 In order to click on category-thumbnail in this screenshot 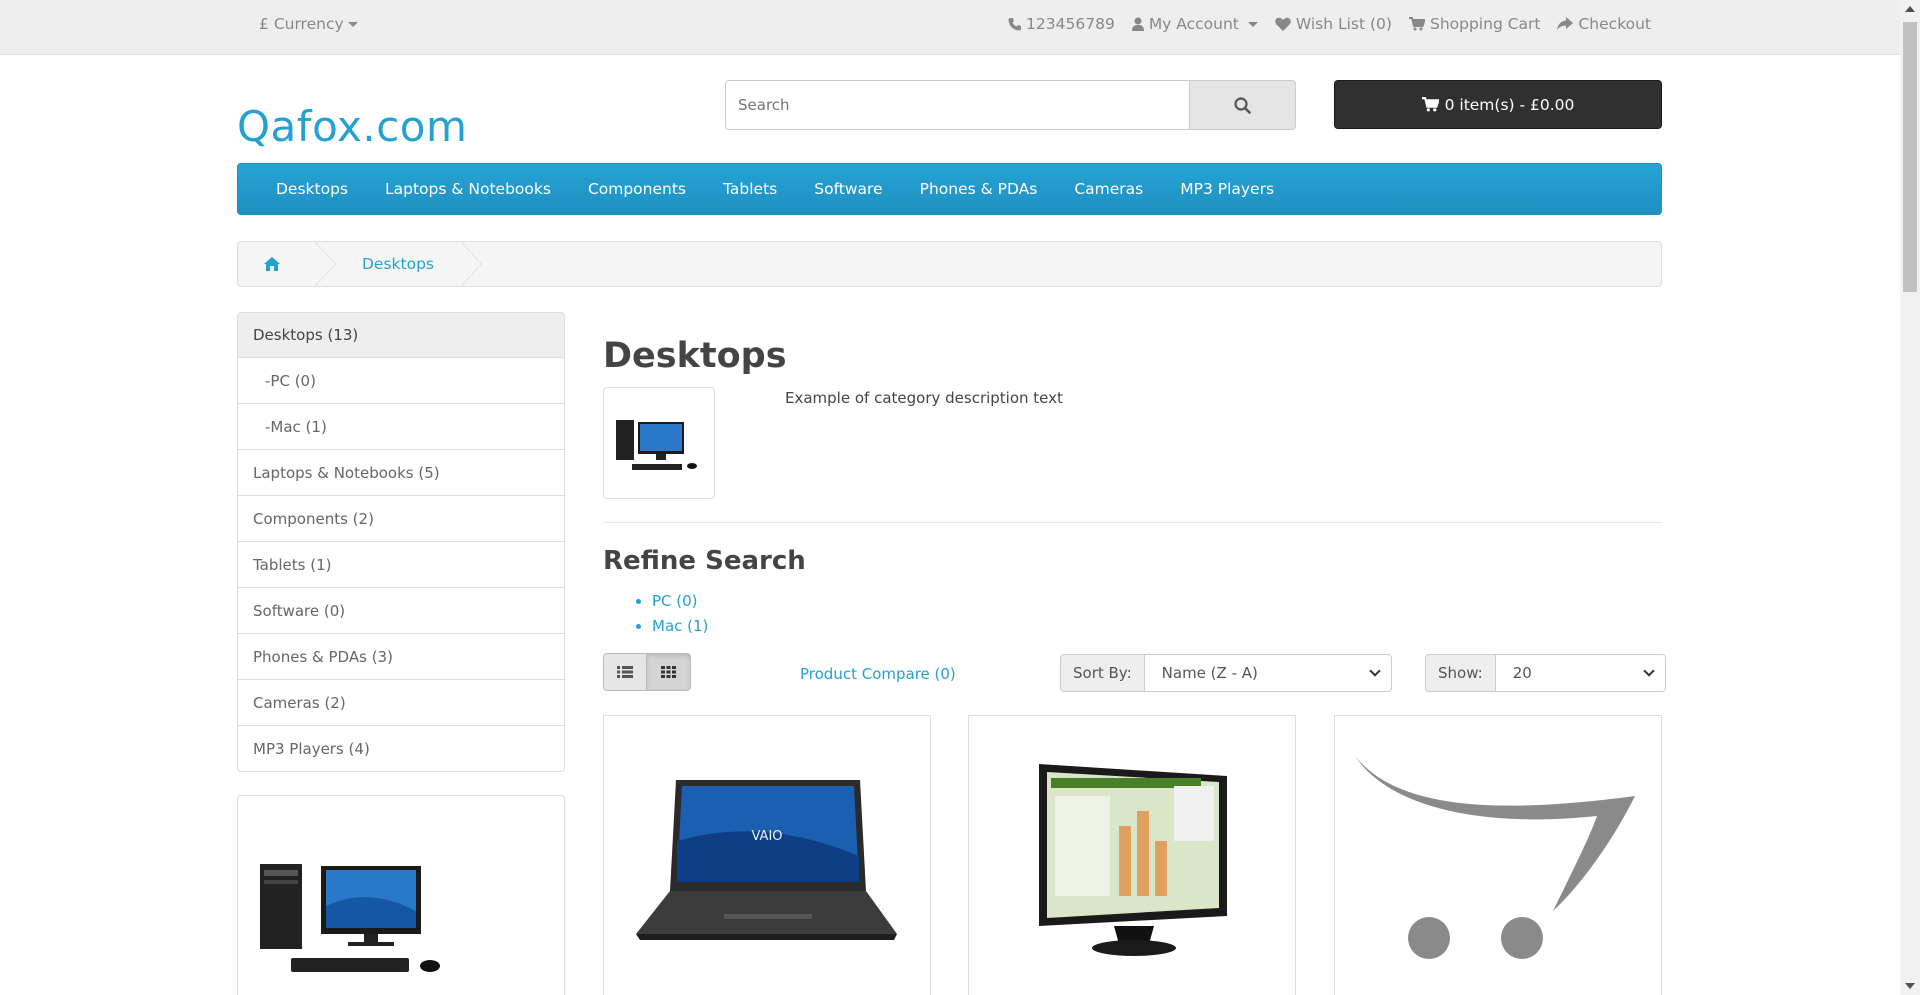, I will do `click(659, 443)`.